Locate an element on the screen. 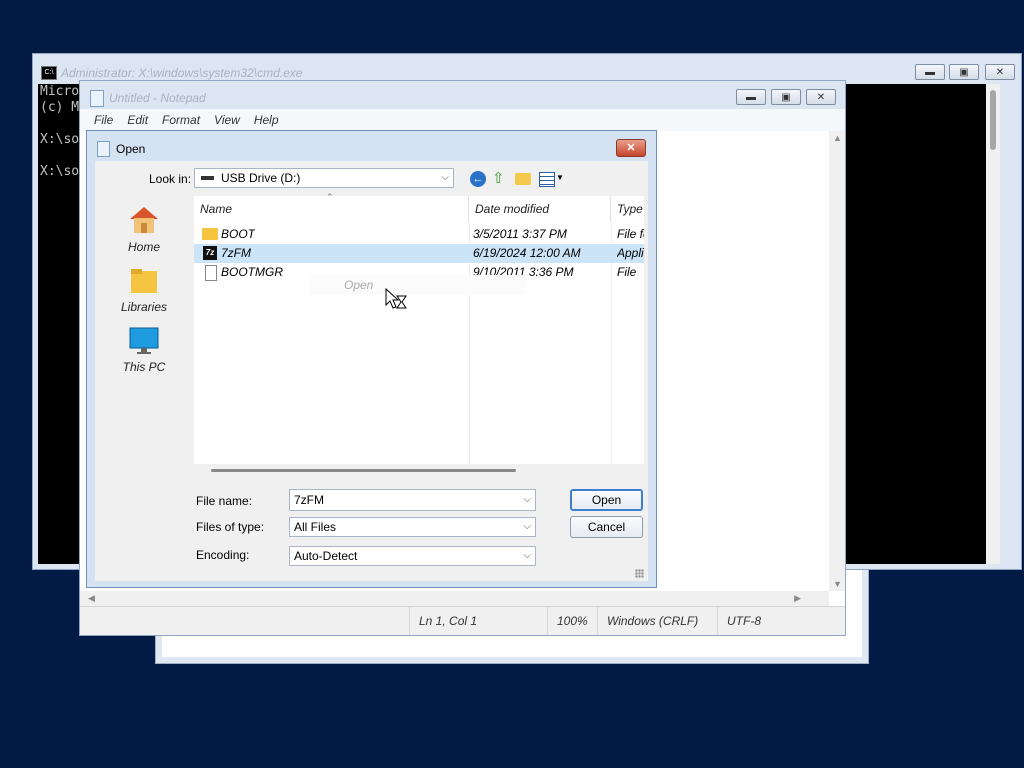 This screenshot has height=768, width=1024. look-in-value: USB Drive (D:) is located at coordinates (261, 178).